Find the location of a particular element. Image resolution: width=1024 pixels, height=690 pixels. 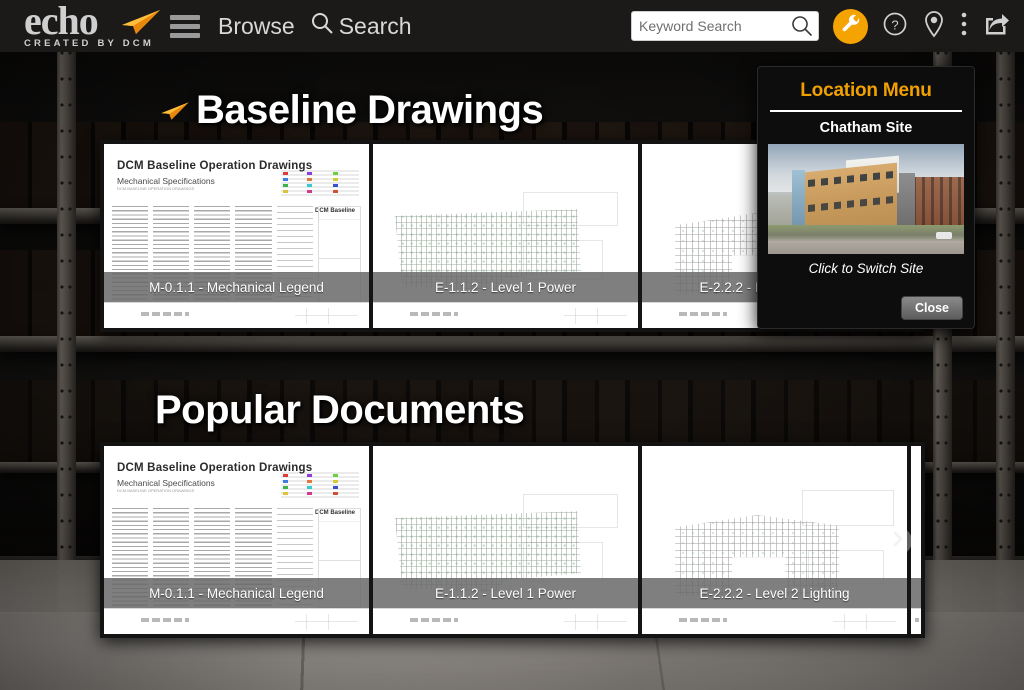

app-logo: echo CREATED BY DCM is located at coordinates (93, 25).